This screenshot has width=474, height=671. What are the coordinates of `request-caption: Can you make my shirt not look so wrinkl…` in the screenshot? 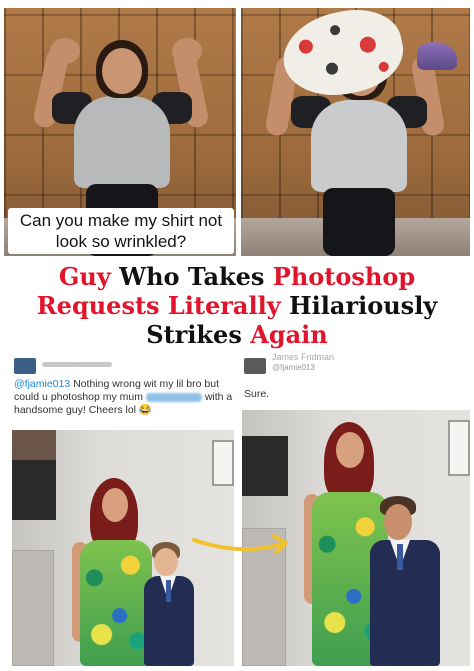 It's located at (121, 231).